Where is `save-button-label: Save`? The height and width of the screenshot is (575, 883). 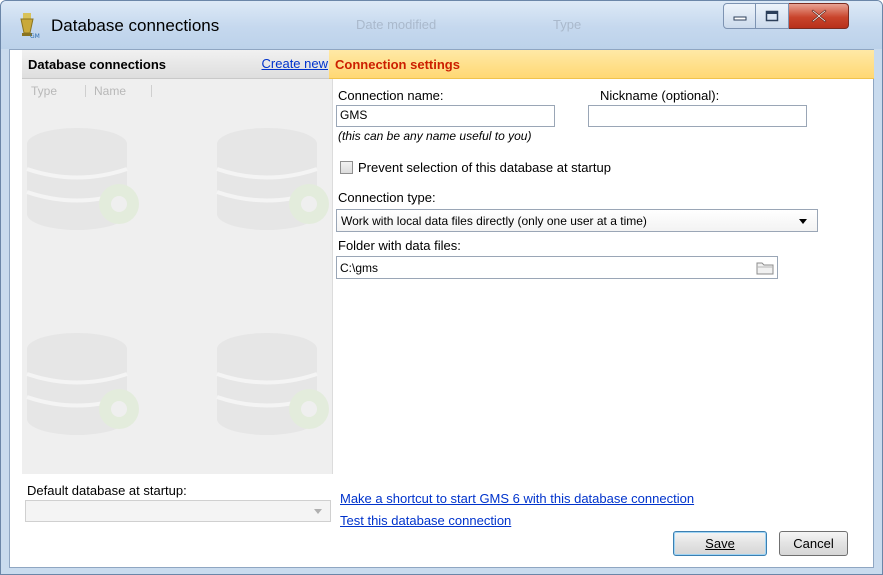
save-button-label: Save is located at coordinates (720, 543).